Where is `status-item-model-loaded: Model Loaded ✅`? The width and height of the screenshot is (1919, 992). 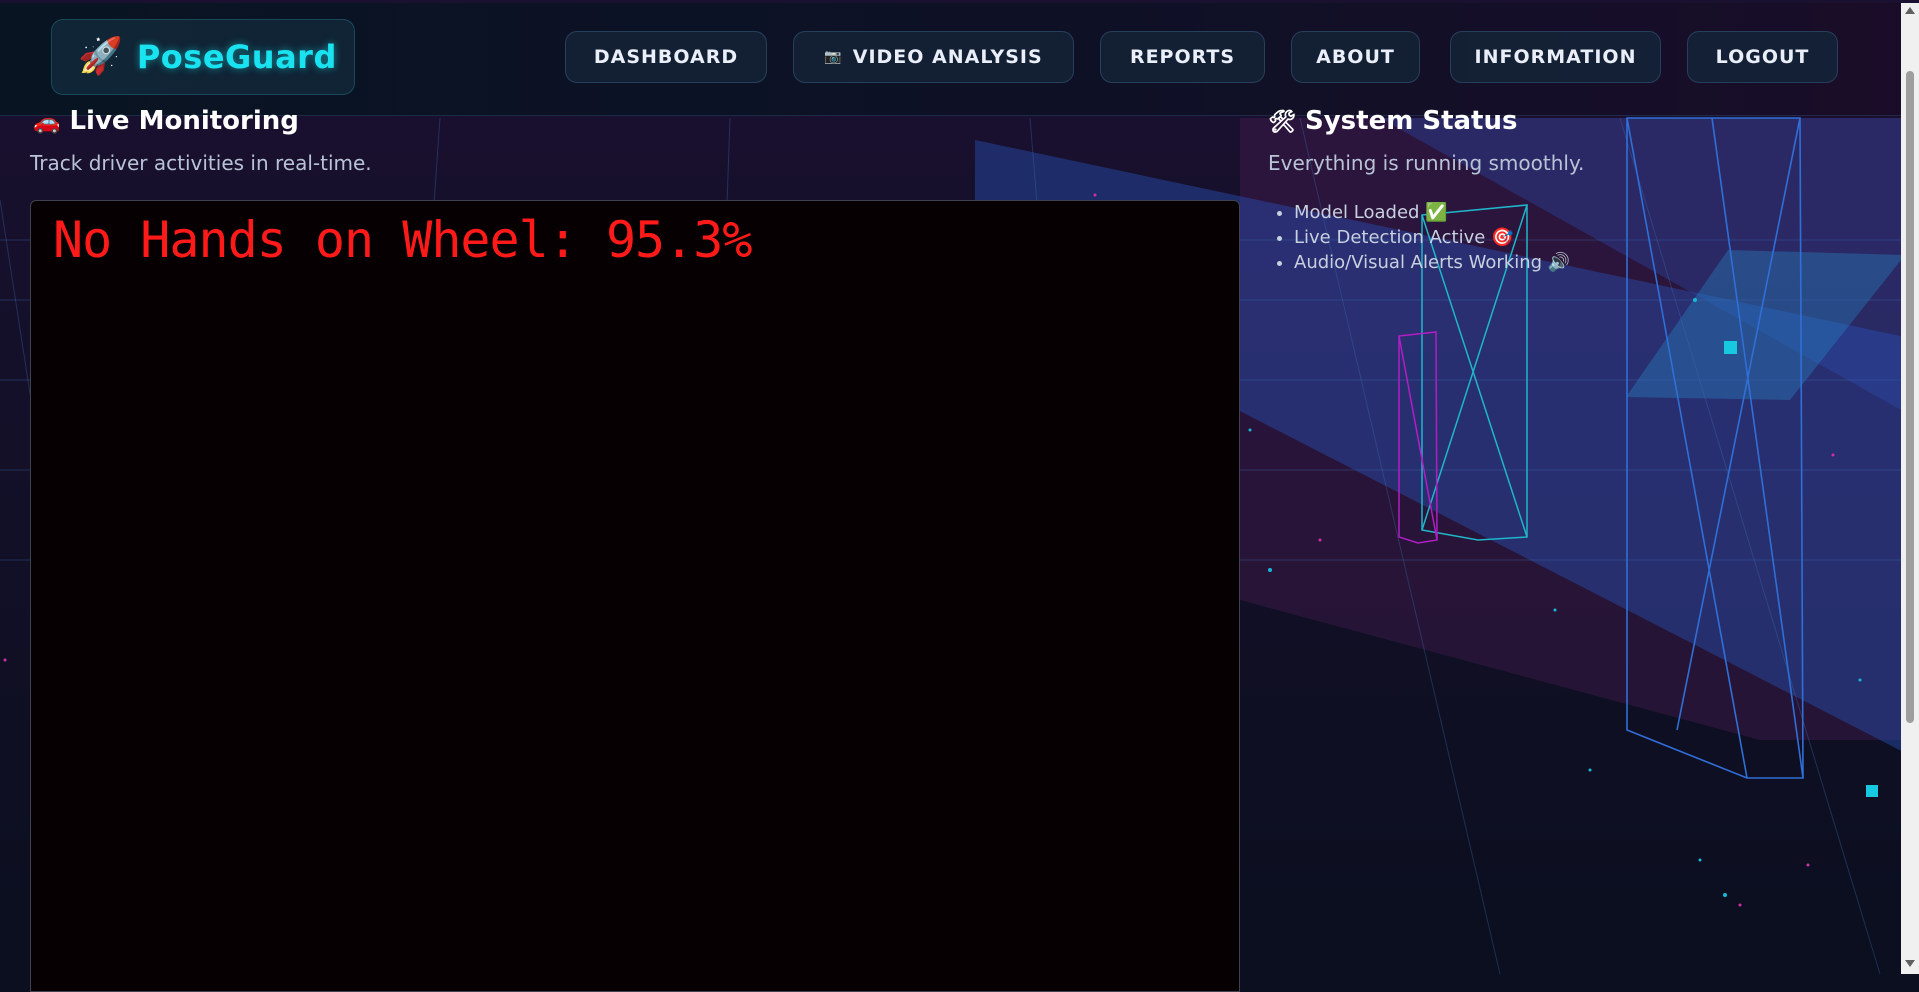 status-item-model-loaded: Model Loaded ✅ is located at coordinates (1432, 212).